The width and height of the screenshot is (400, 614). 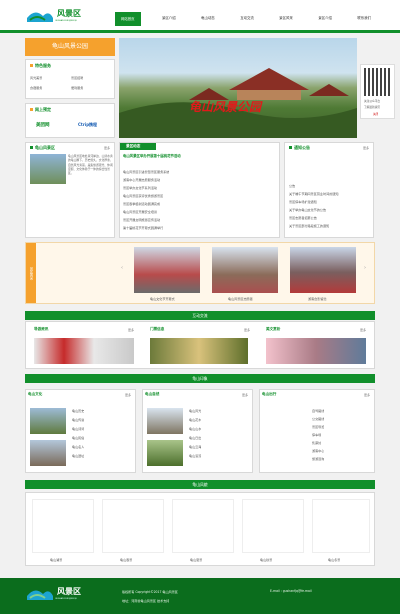 I want to click on ctrip-logo: Ctrip携程, so click(x=87, y=125).